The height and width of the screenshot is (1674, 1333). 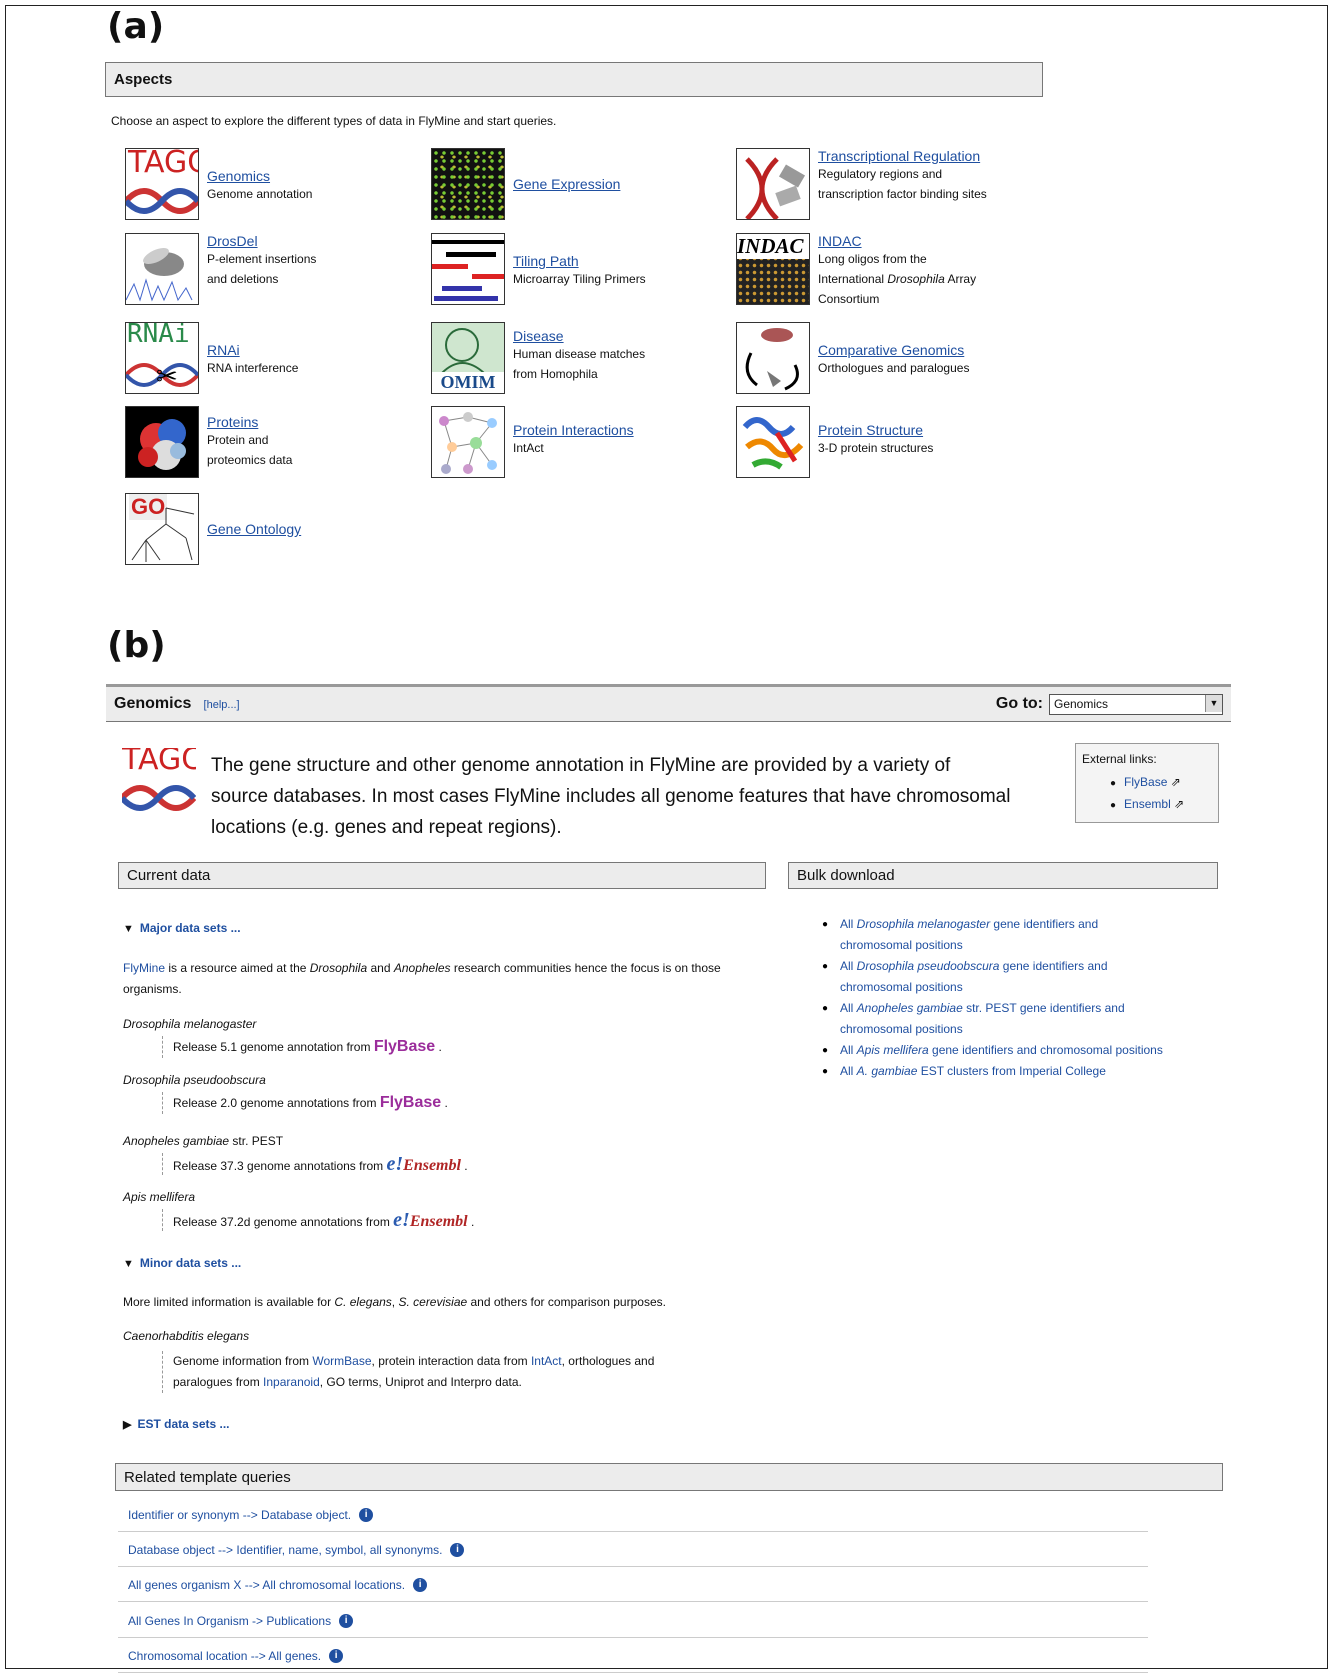 What do you see at coordinates (1213, 703) in the screenshot?
I see `chevron-down-icon: ▼` at bounding box center [1213, 703].